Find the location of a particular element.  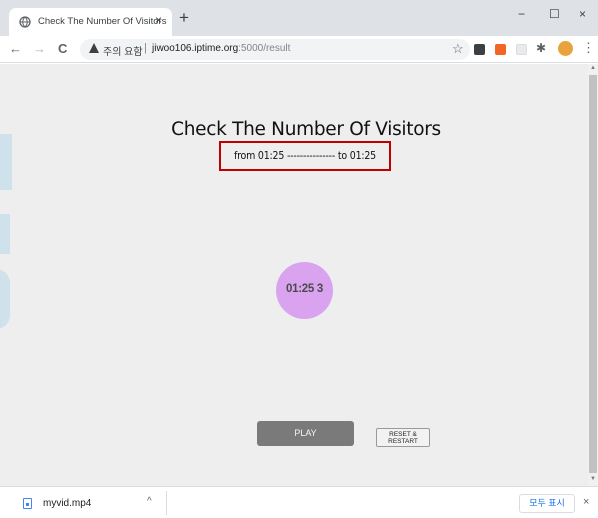

scroll-up-icon: ▲ is located at coordinates (593, 68).